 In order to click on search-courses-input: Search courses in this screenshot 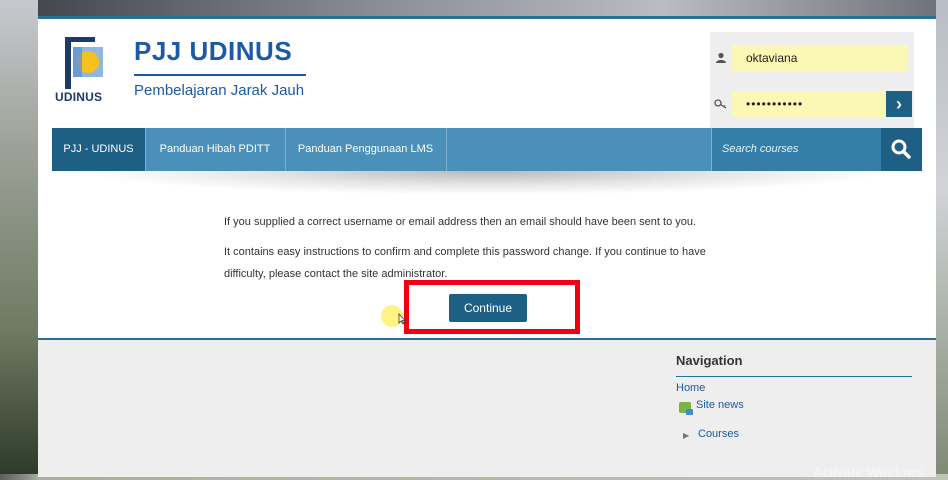, I will do `click(796, 149)`.